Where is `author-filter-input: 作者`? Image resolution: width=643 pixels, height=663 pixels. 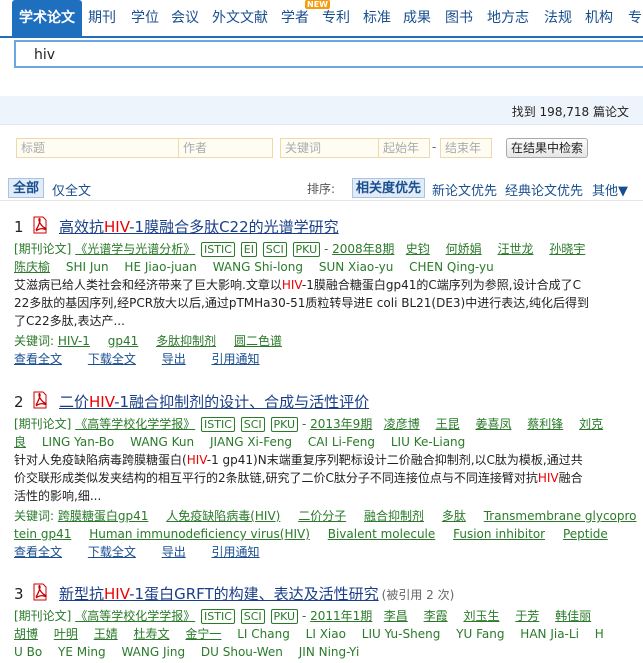
author-filter-input: 作者 is located at coordinates (225, 148).